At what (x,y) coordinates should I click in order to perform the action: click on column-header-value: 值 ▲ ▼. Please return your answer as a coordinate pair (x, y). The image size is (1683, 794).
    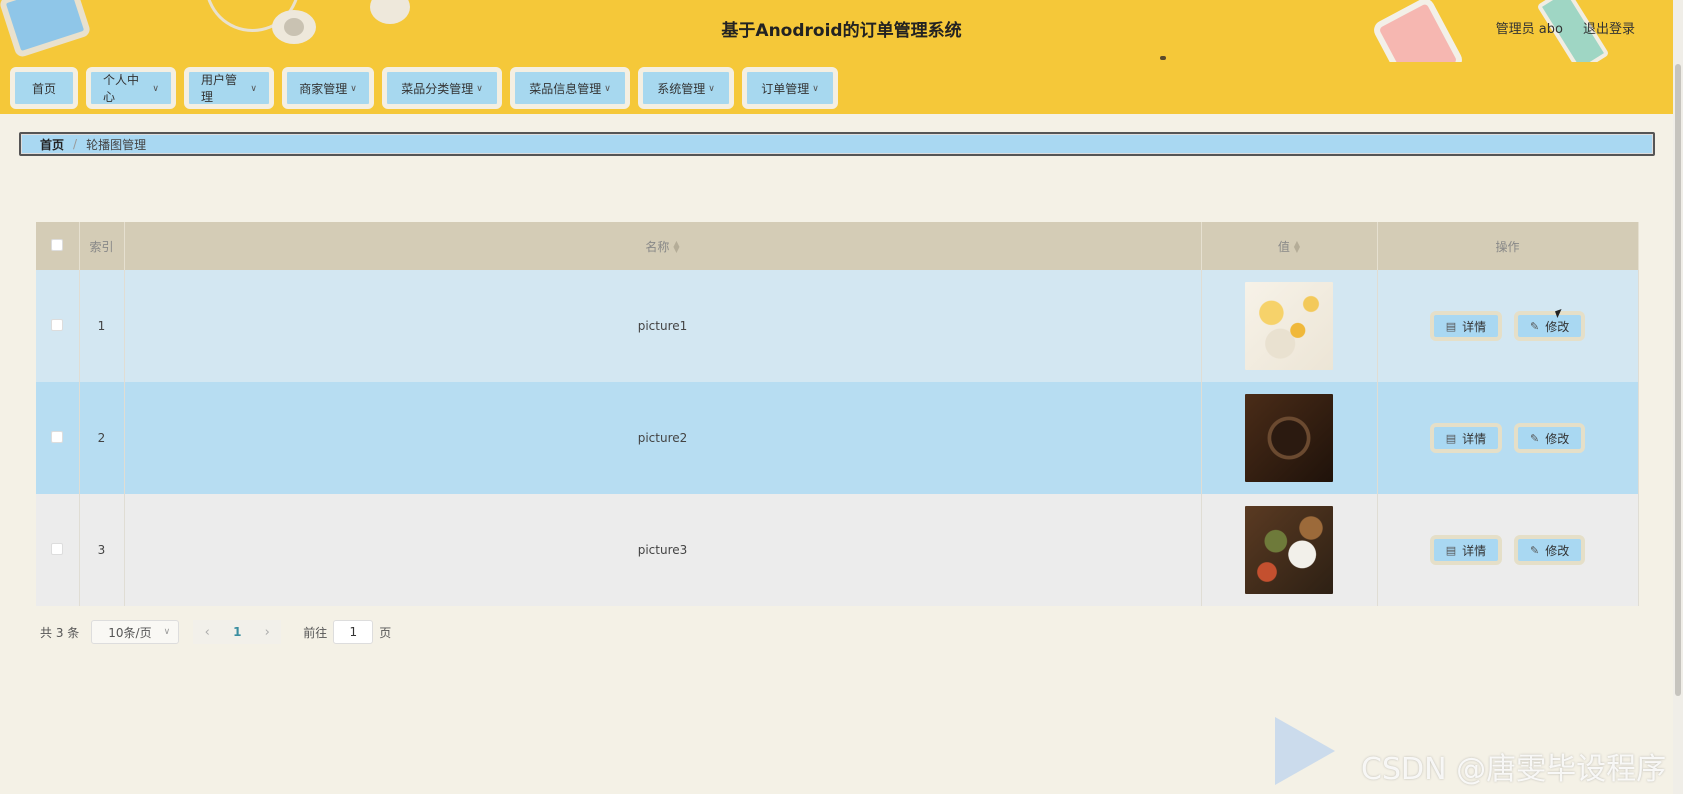
    Looking at the image, I should click on (1289, 246).